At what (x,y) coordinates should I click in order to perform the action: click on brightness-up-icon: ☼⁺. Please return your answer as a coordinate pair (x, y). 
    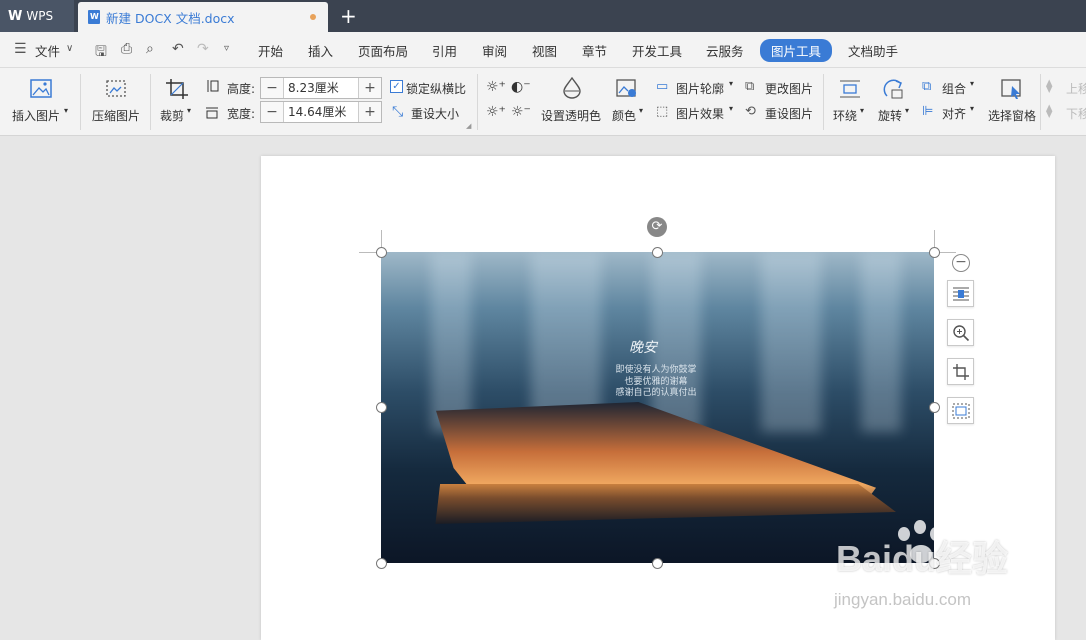
    Looking at the image, I should click on (496, 87).